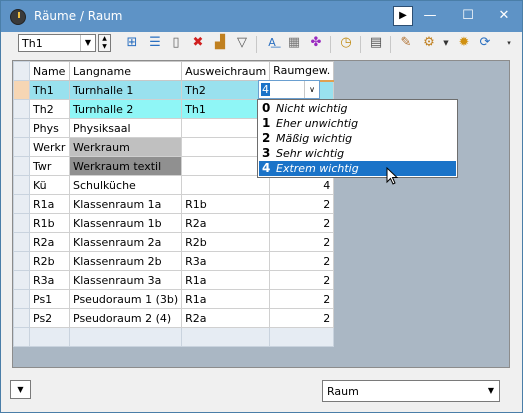  I want to click on options-dropdown-button: ▼, so click(20, 389).